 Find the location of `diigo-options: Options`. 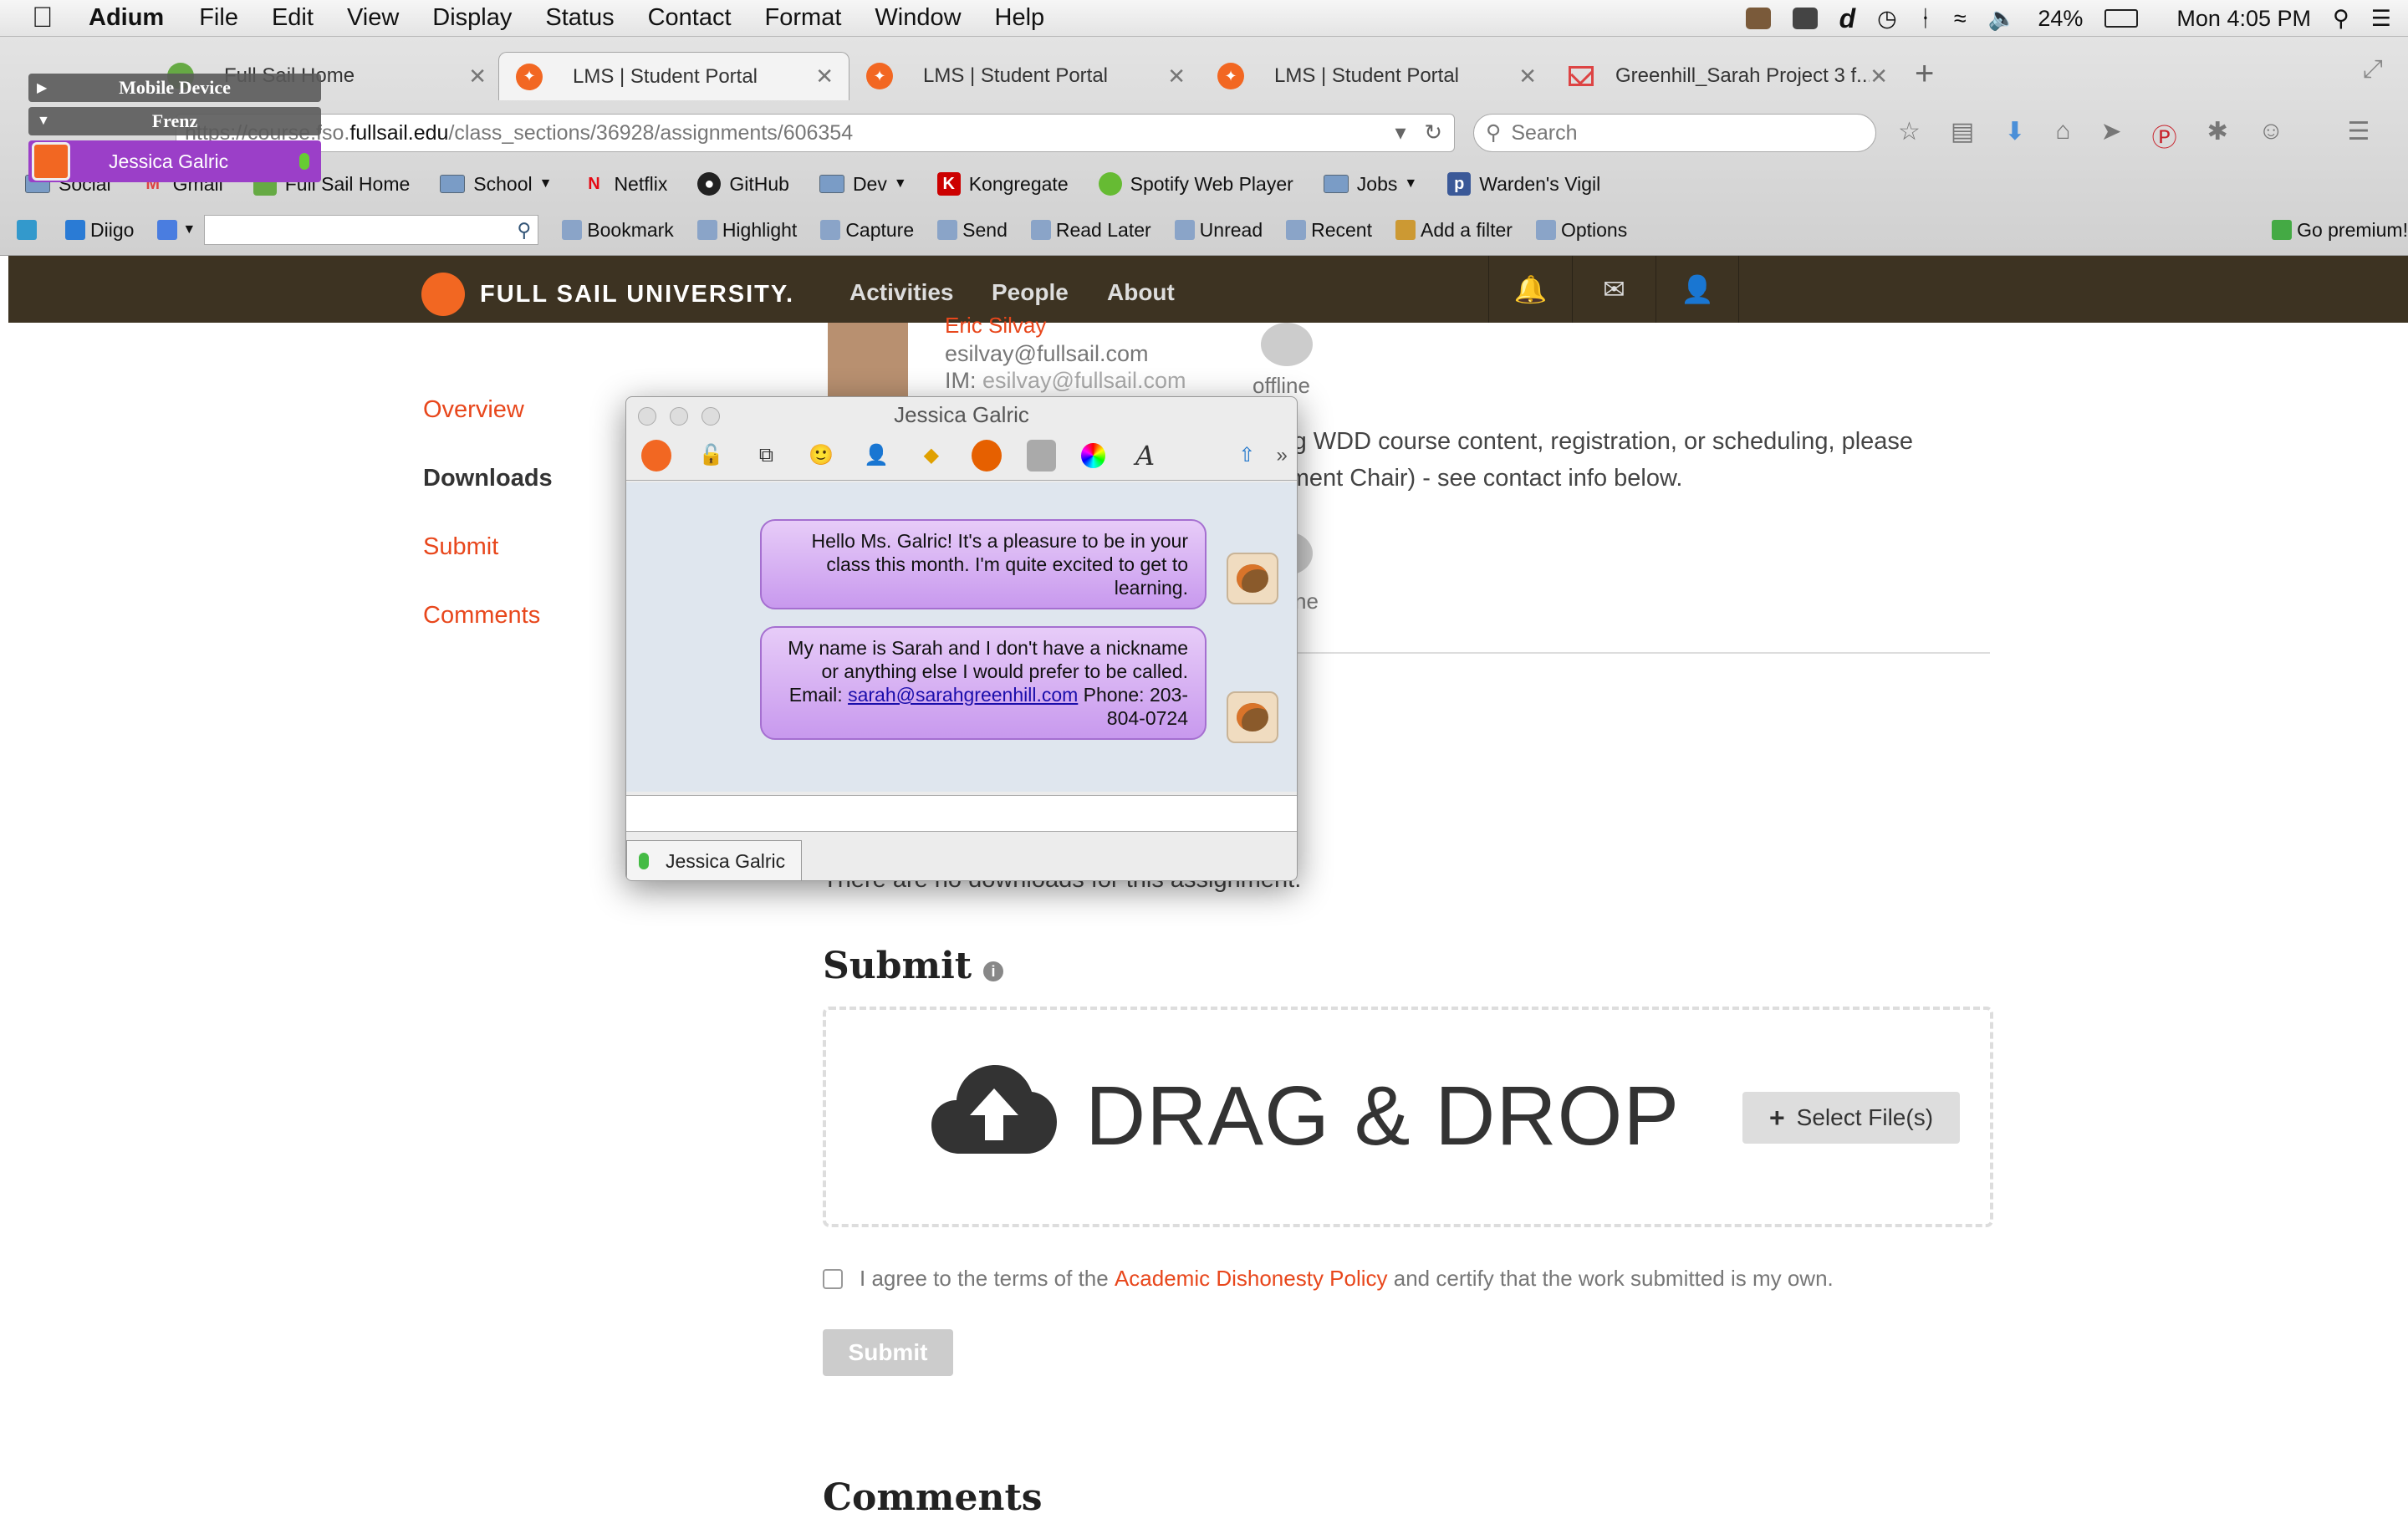

diigo-options: Options is located at coordinates (1581, 231).